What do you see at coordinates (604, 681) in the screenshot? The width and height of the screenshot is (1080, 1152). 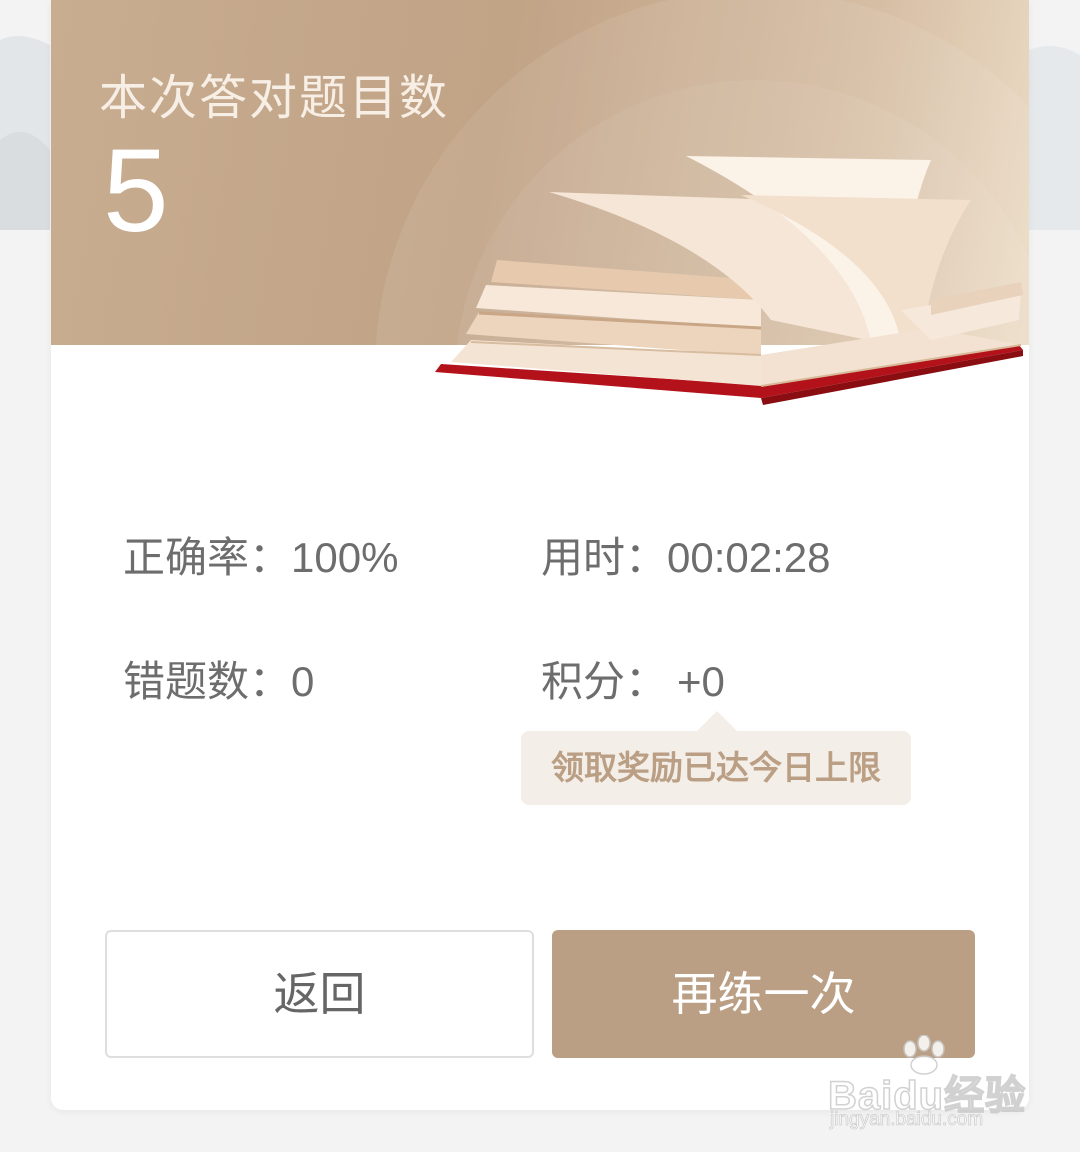 I see `points-label: 积分：` at bounding box center [604, 681].